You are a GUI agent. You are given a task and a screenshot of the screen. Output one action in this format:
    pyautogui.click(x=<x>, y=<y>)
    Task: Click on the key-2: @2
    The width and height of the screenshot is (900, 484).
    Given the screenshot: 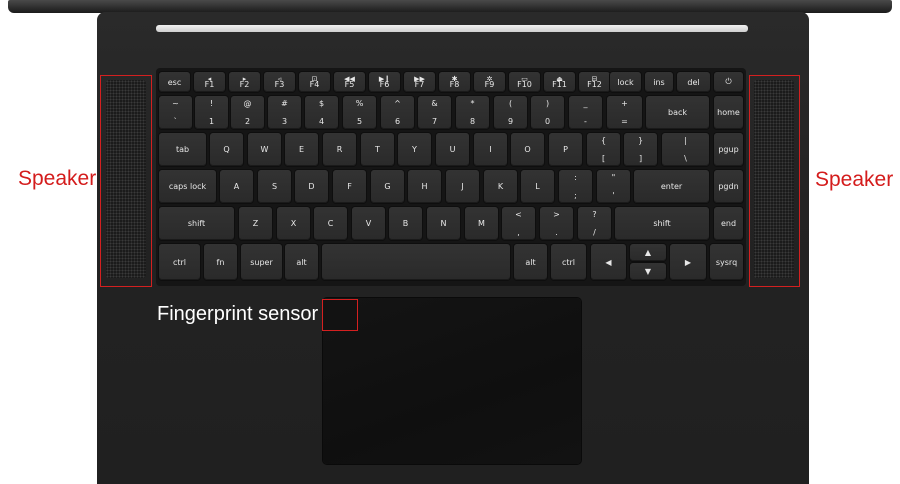 What is the action you would take?
    pyautogui.click(x=247, y=112)
    